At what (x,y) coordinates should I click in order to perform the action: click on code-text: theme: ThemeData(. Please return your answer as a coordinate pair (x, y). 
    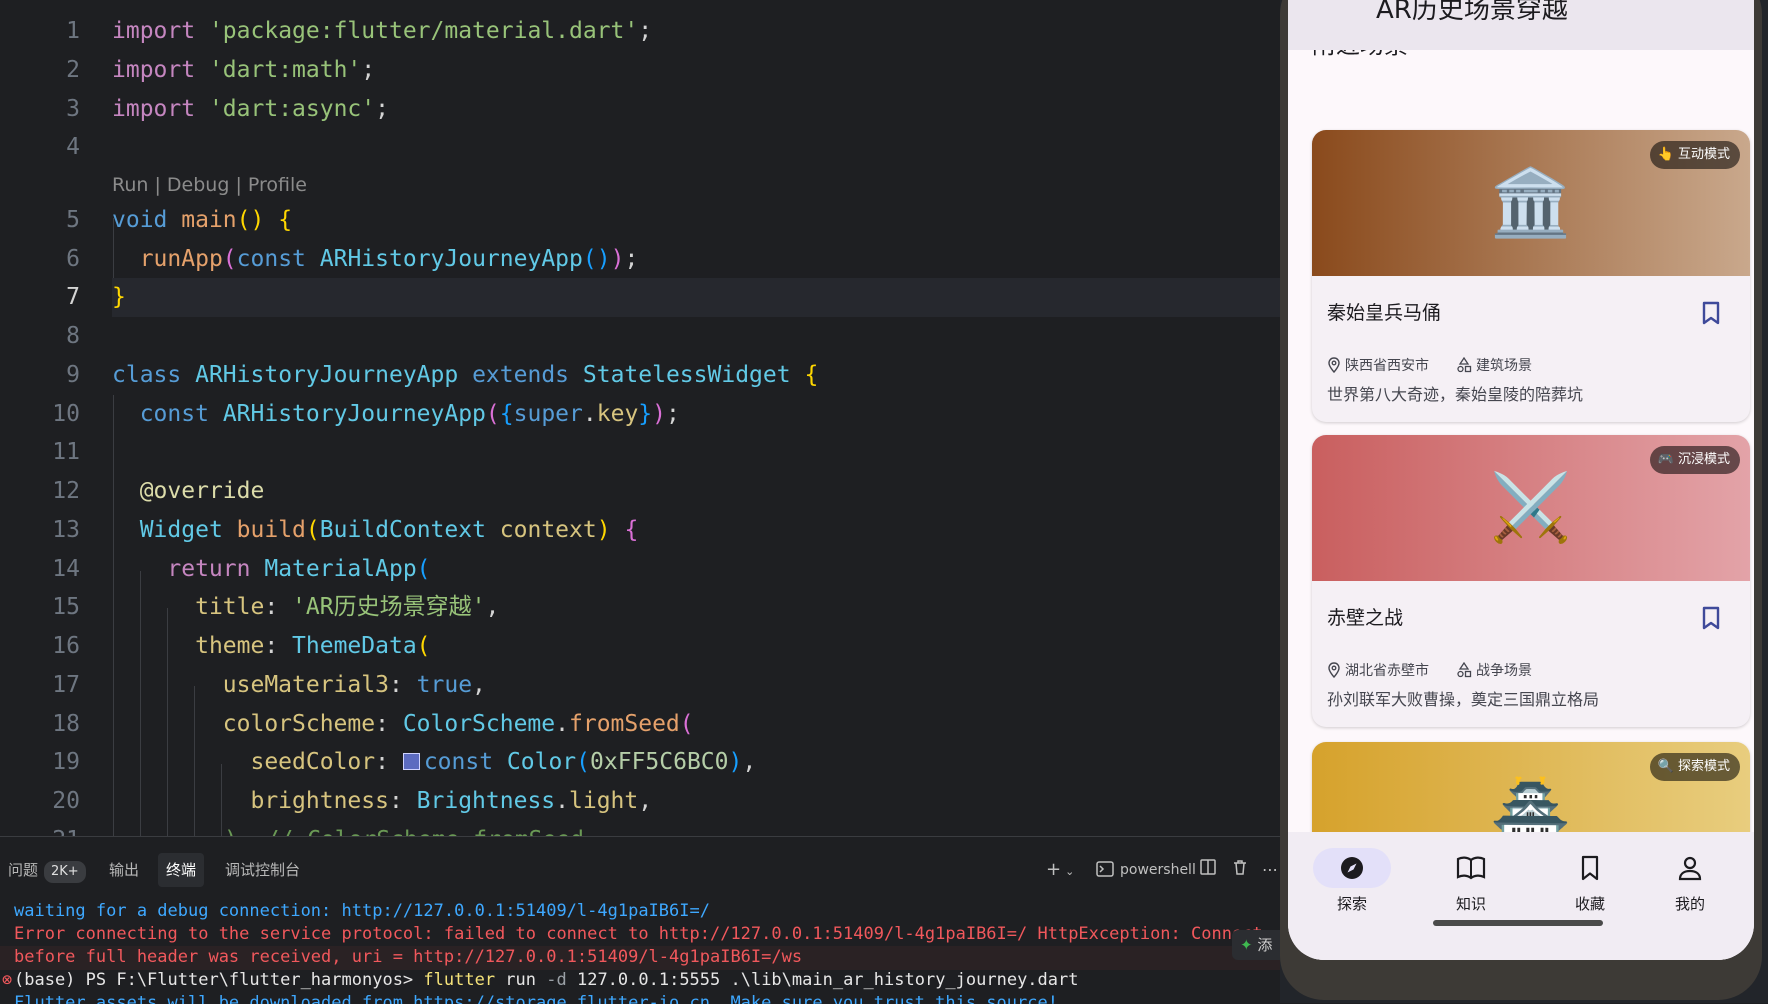
    Looking at the image, I should click on (313, 646).